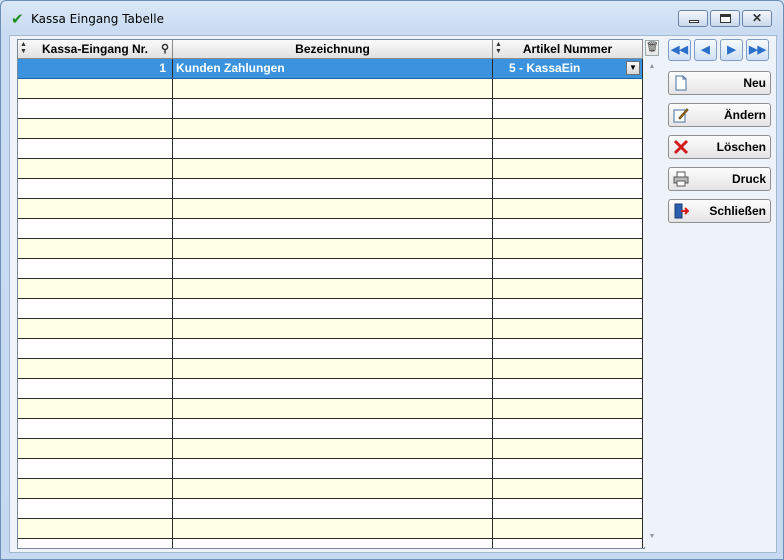 The width and height of the screenshot is (784, 560). I want to click on trash-icon: 🗑, so click(652, 48).